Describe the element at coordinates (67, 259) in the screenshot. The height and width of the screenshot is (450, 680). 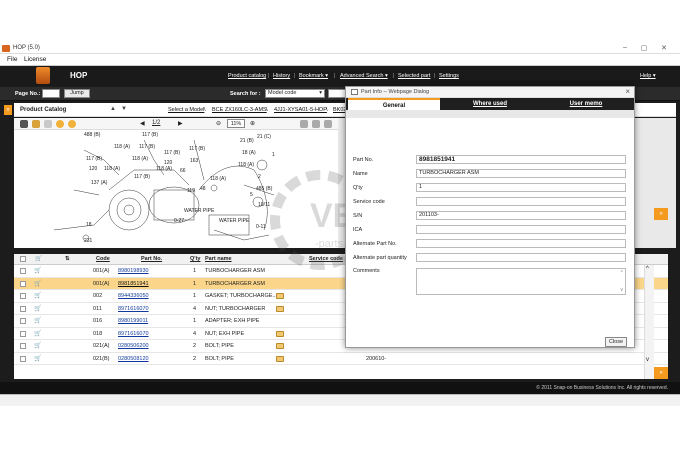
I see `tools-header-icon: ⇅` at that location.